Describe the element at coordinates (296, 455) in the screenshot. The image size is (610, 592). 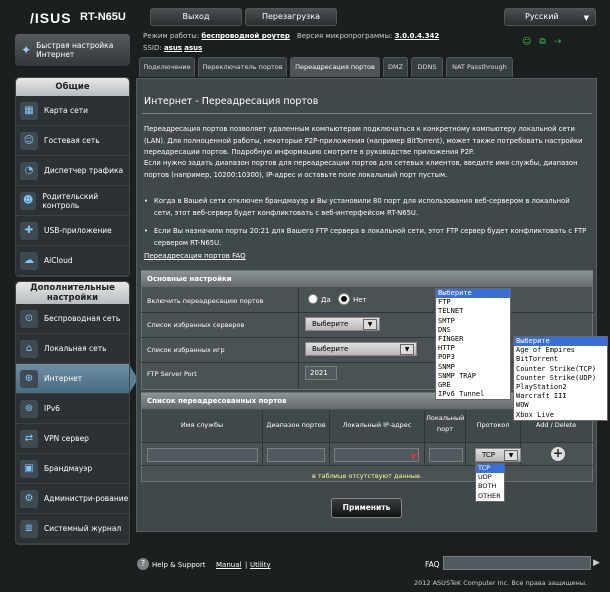
I see `port-range-input` at that location.